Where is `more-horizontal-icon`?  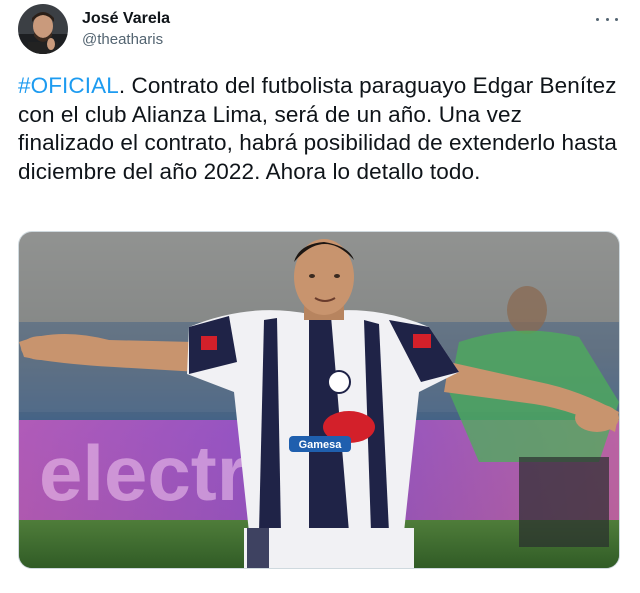
more-horizontal-icon is located at coordinates (607, 19).